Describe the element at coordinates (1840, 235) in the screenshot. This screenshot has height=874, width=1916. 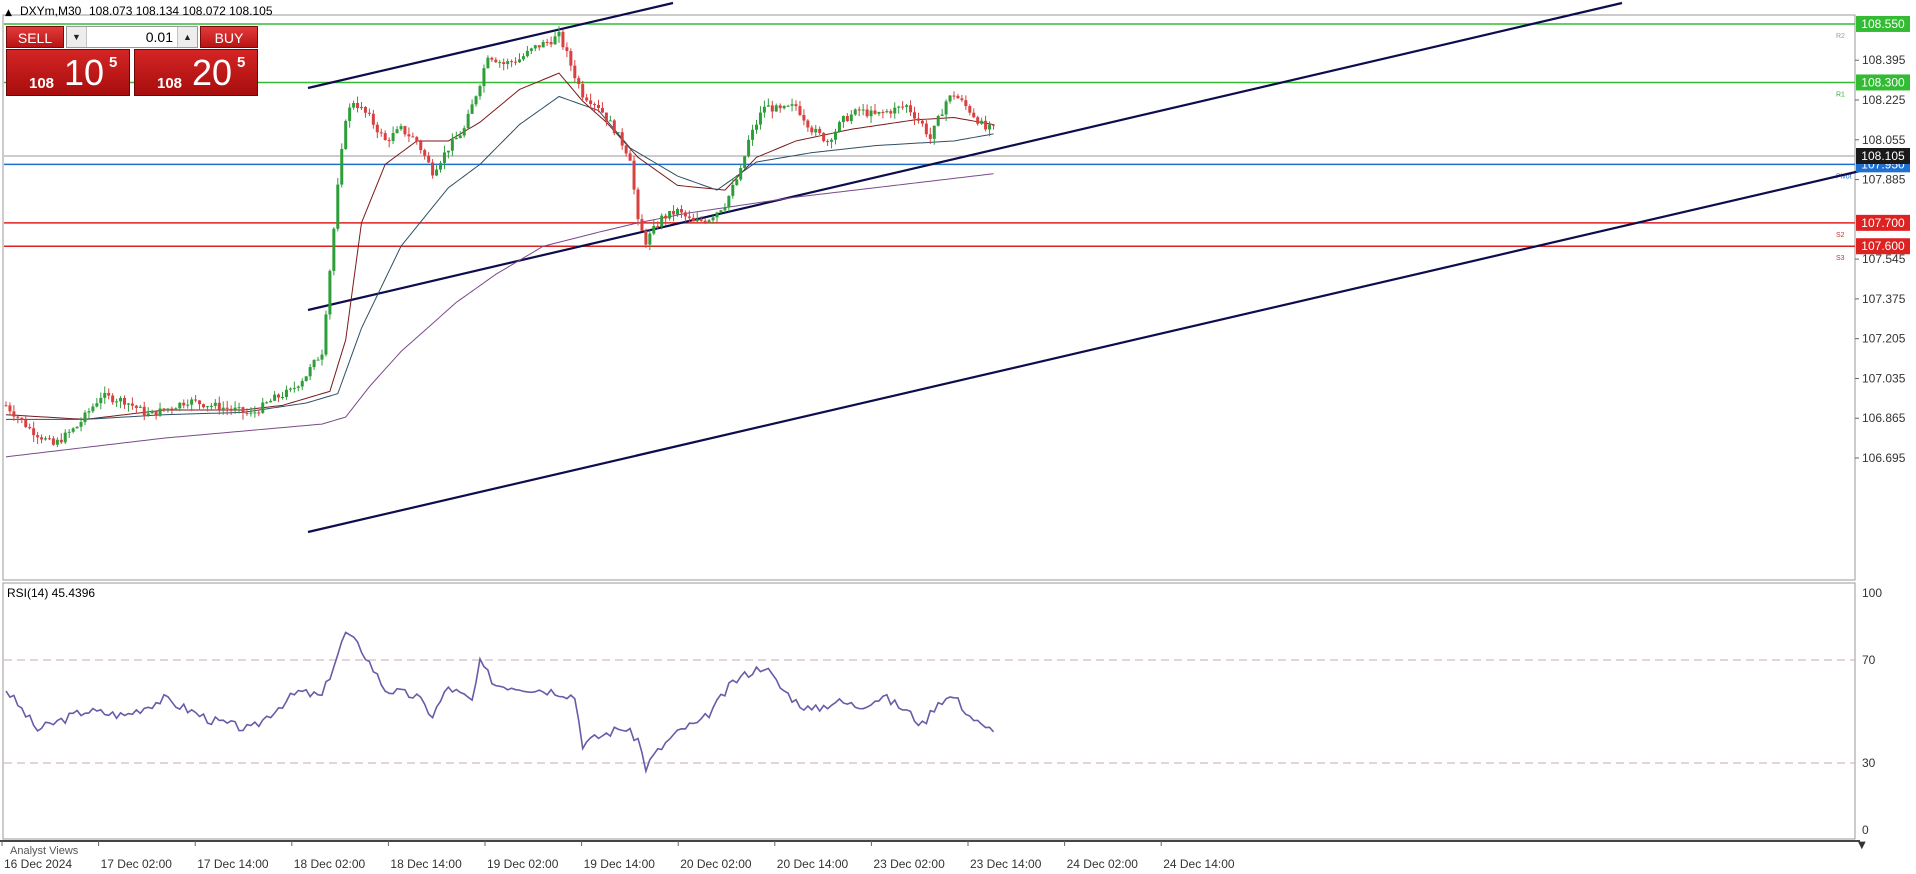
I see `level-tag-3: S2` at that location.